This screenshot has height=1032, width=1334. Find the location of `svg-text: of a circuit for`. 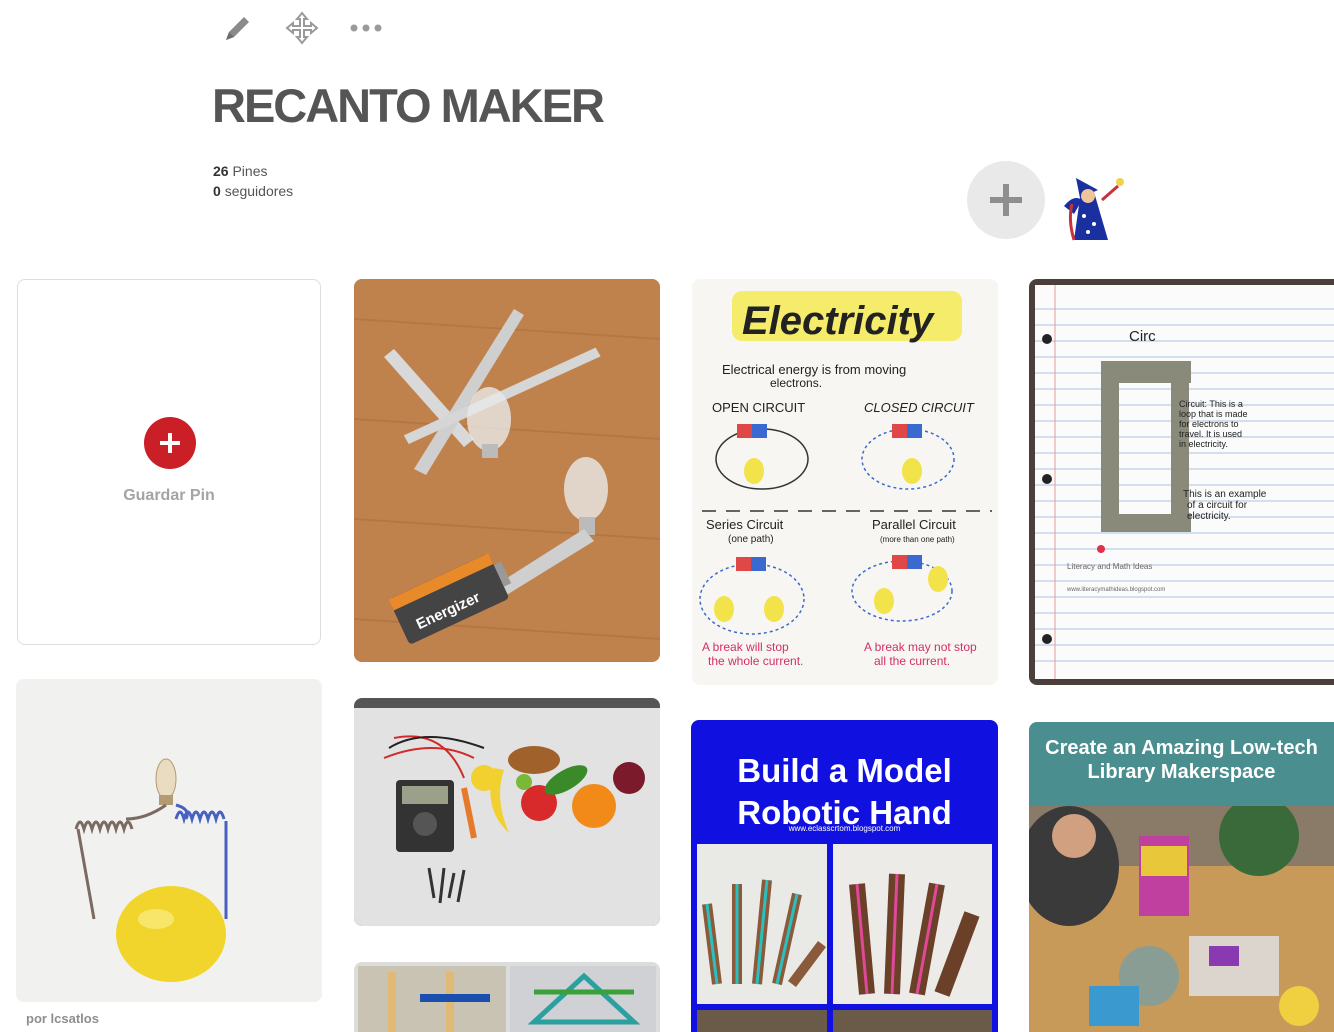

svg-text: of a circuit for is located at coordinates (1217, 505).